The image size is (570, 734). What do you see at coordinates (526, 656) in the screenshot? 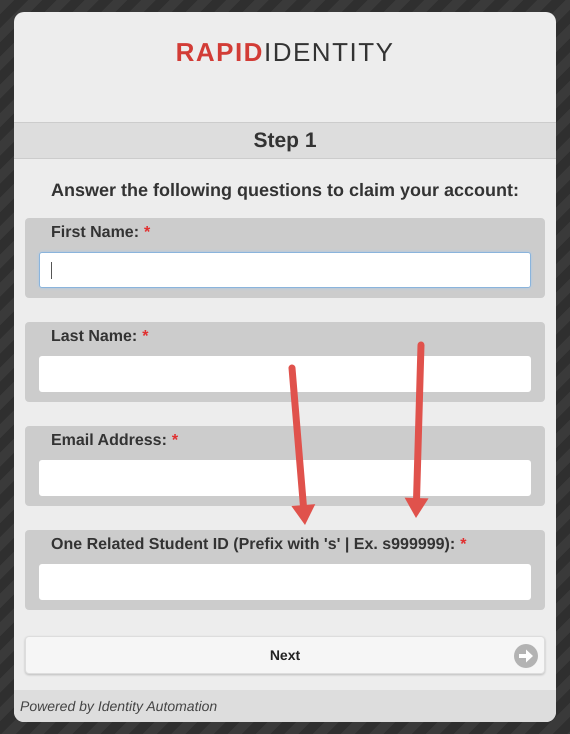
I see `arrow-right-icon` at bounding box center [526, 656].